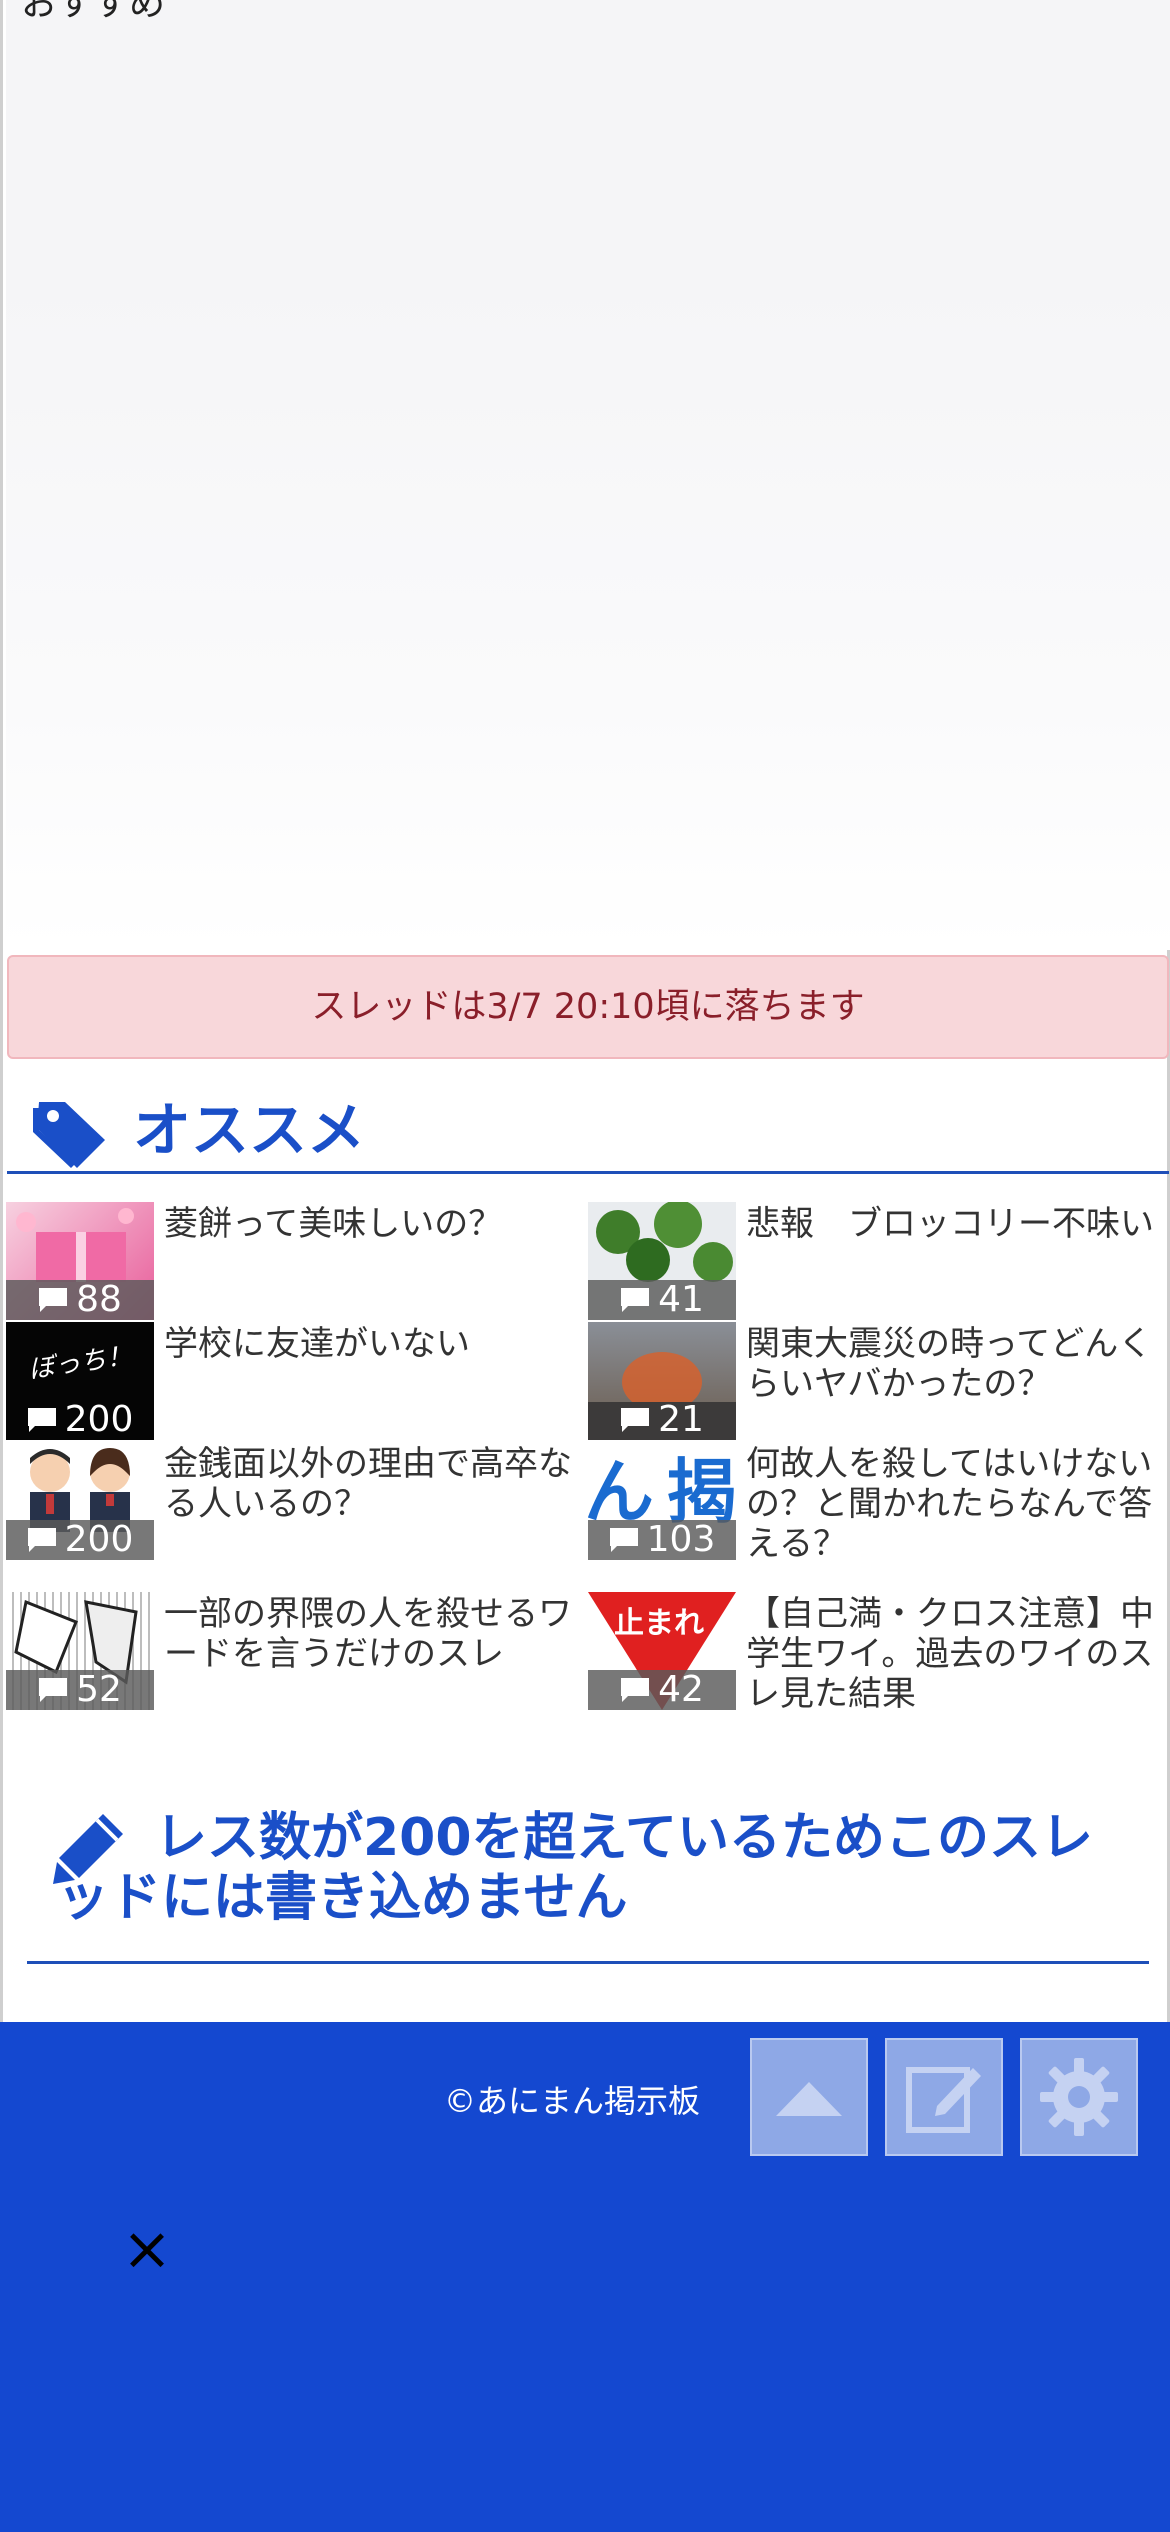  I want to click on thumbnail-label: ぼっち！, so click(80, 1363).